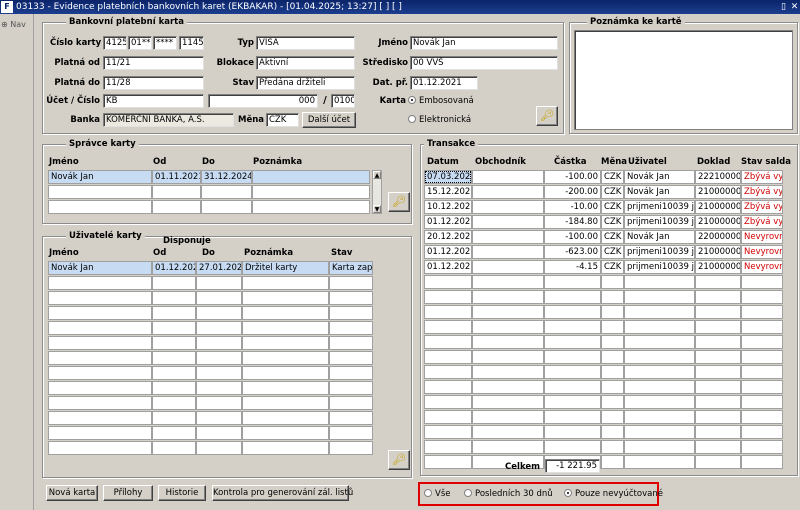  What do you see at coordinates (572, 237) in the screenshot?
I see `grid-cell: -100.00` at bounding box center [572, 237].